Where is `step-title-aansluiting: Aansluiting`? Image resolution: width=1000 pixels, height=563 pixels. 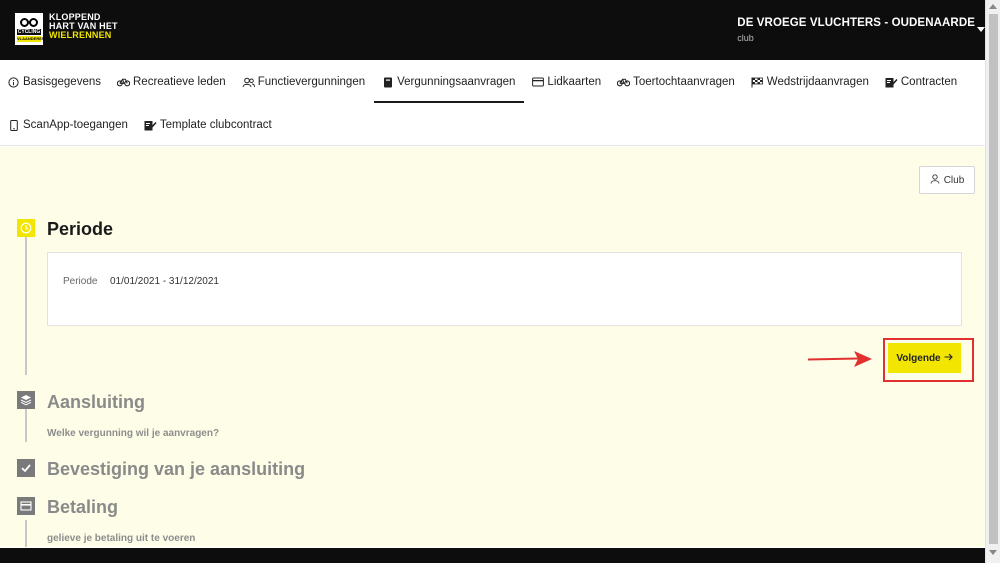 step-title-aansluiting: Aansluiting is located at coordinates (96, 402).